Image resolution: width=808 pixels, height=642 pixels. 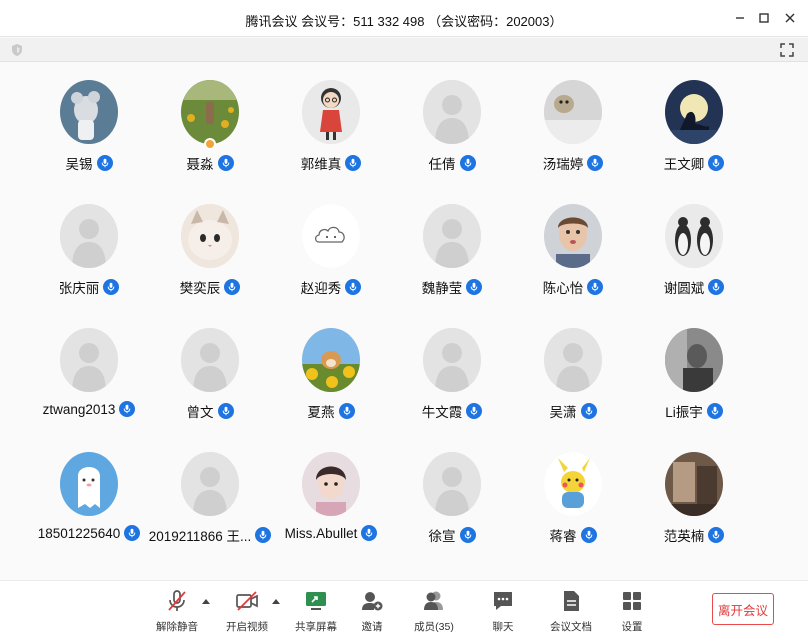 I want to click on participant-tile: 陈心怡, so click(x=573, y=241).